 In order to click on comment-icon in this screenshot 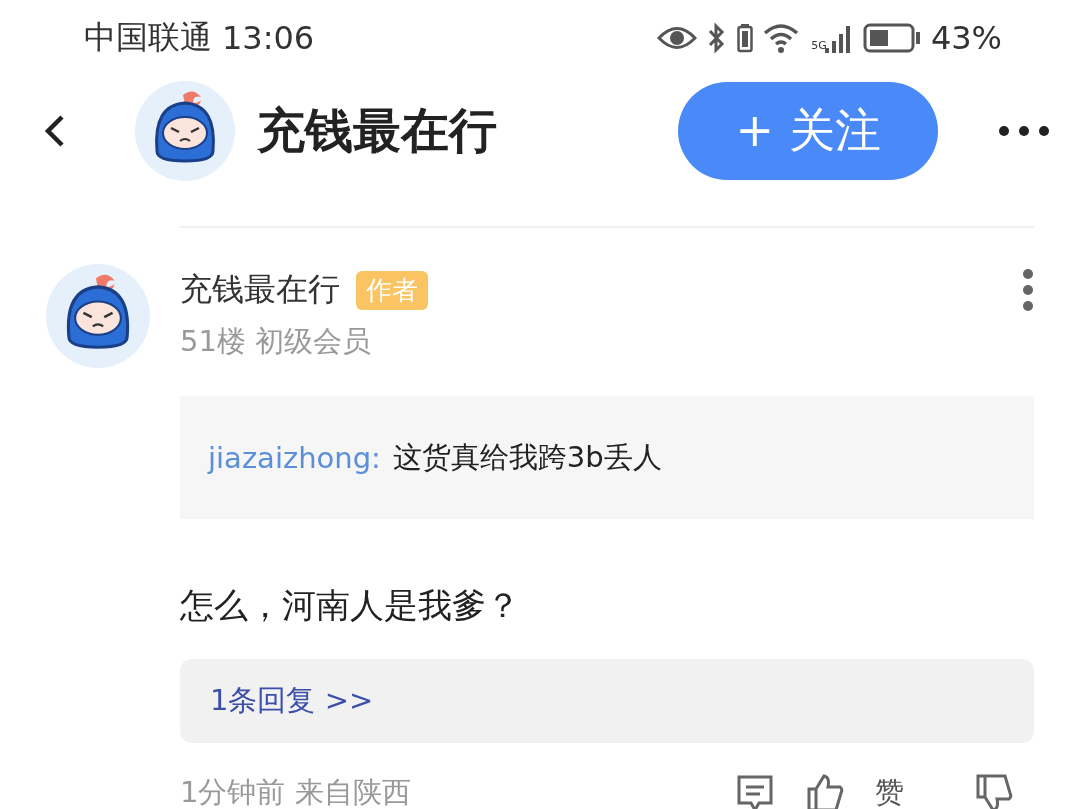, I will do `click(755, 791)`.